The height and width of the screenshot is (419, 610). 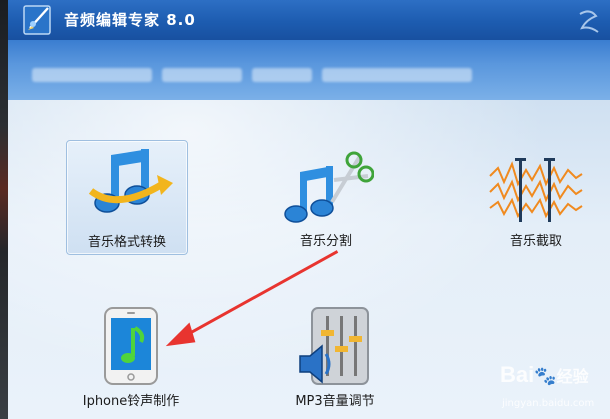 What do you see at coordinates (589, 21) in the screenshot?
I see `calligraphy-decoration-icon` at bounding box center [589, 21].